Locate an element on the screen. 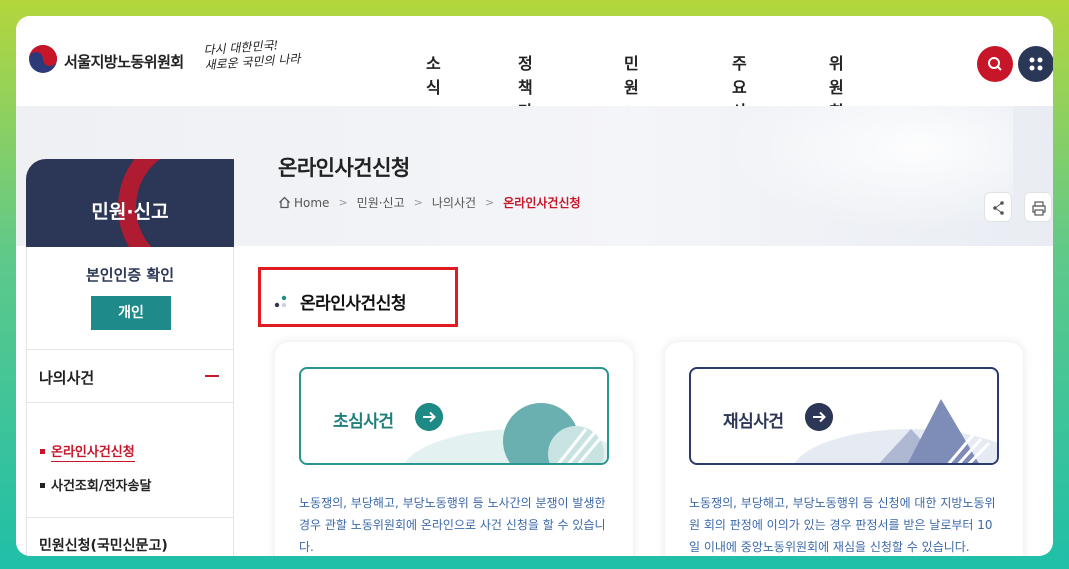 This screenshot has width=1069, height=569. auth-label: 본인인증 확인 is located at coordinates (130, 275).